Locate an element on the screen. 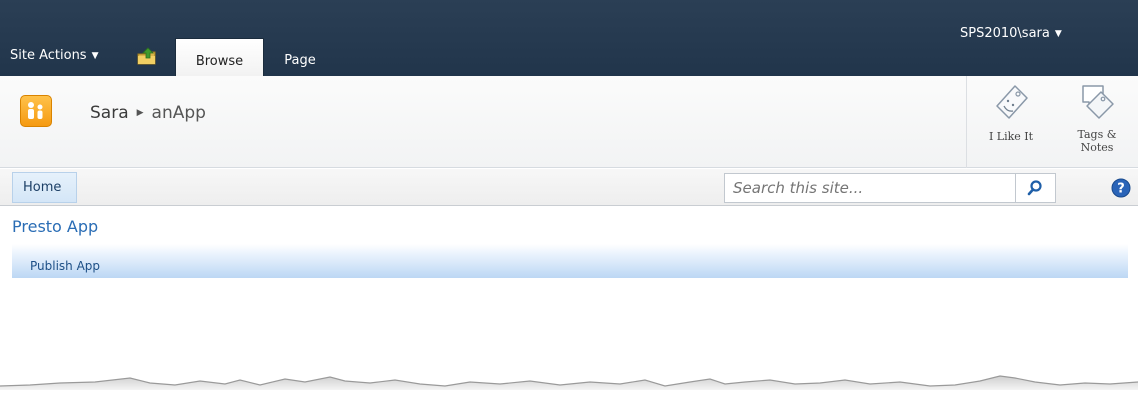 The width and height of the screenshot is (1138, 394). publish-app-link: Publish App is located at coordinates (65, 266).